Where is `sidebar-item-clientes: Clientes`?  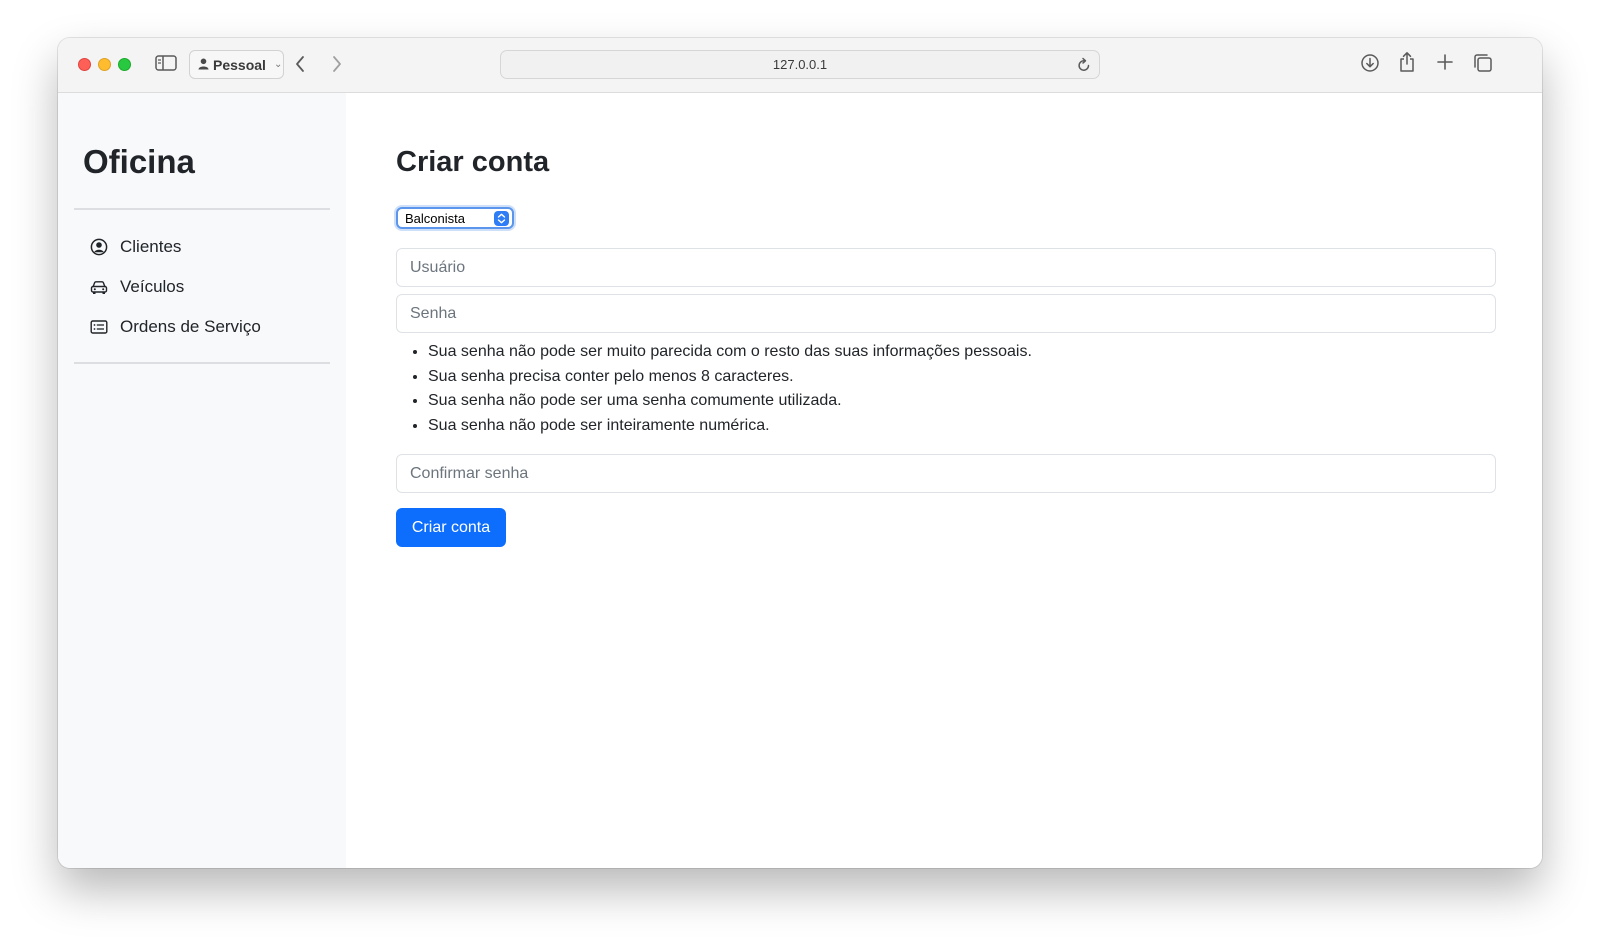 sidebar-item-clientes: Clientes is located at coordinates (135, 247).